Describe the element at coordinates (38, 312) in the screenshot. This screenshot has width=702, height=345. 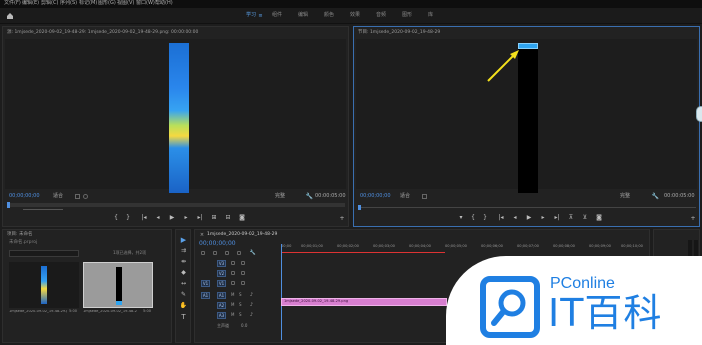
I see `project-item-name: 1mjsede_2020-09-02_19-48-29.png` at that location.